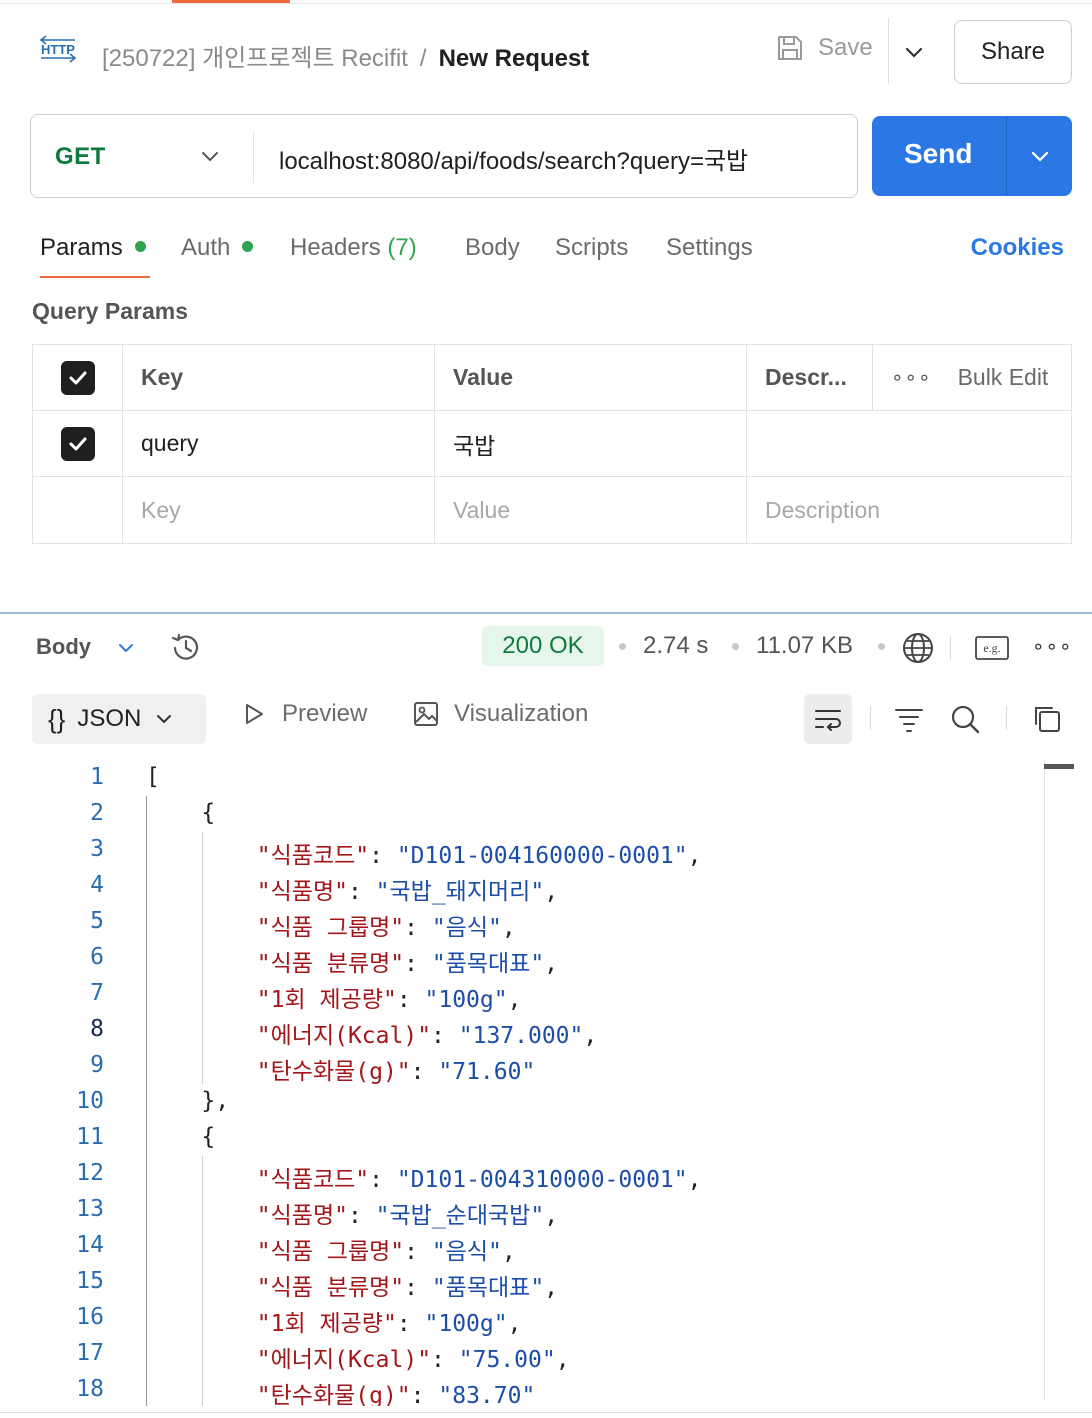 This screenshot has height=1418, width=1092. I want to click on status-badge: 200 OK, so click(543, 646).